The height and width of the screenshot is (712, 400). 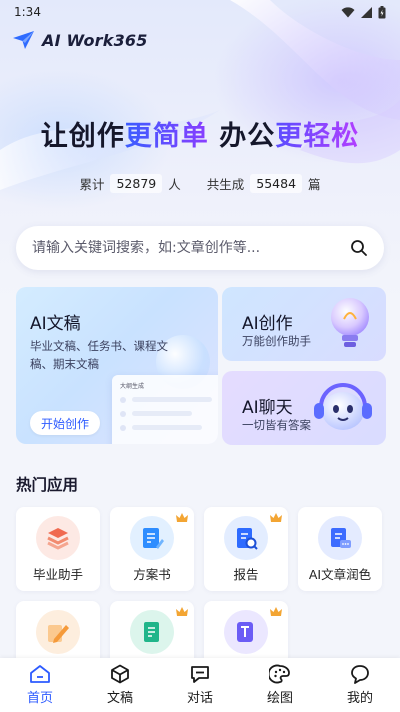 What do you see at coordinates (304, 408) in the screenshot?
I see `ai-chat-card: AI聊天 一切皆有答案` at bounding box center [304, 408].